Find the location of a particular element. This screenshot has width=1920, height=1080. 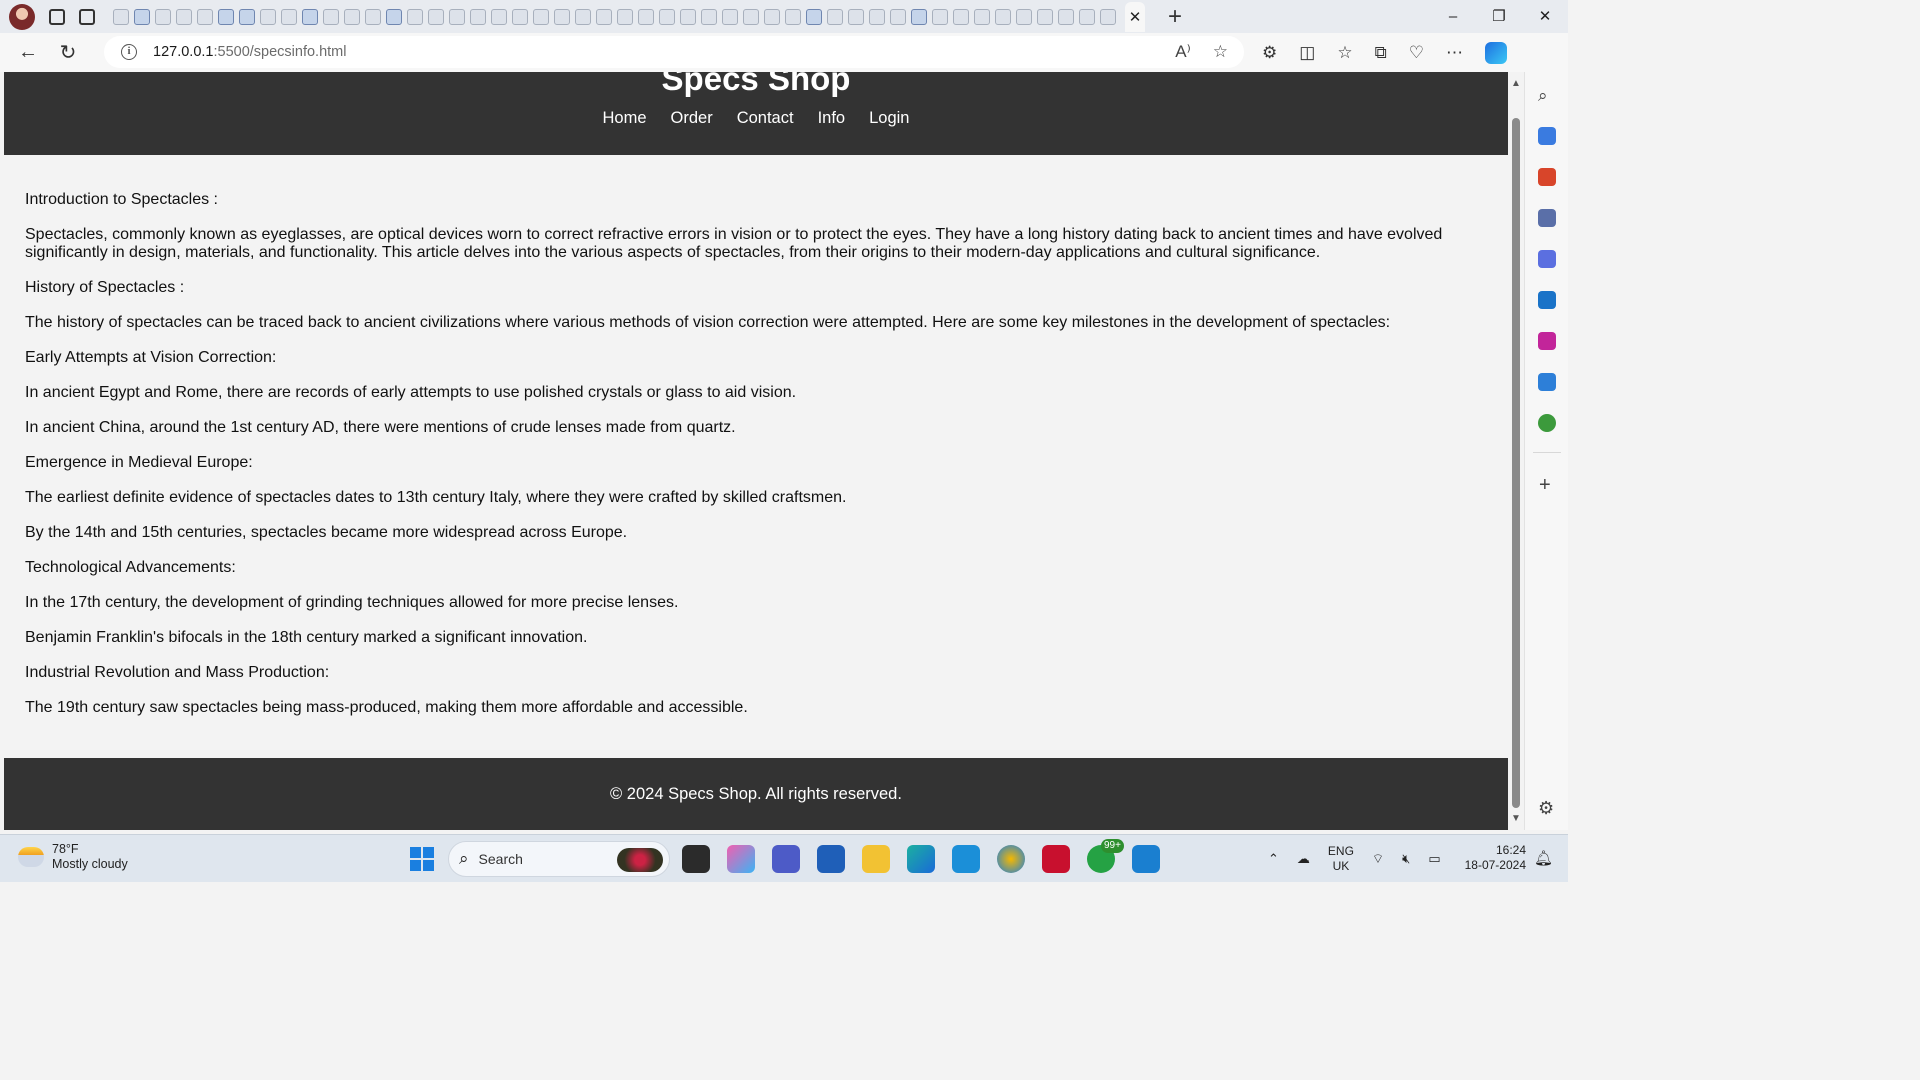

nav-contact-link: Contact is located at coordinates (765, 118).